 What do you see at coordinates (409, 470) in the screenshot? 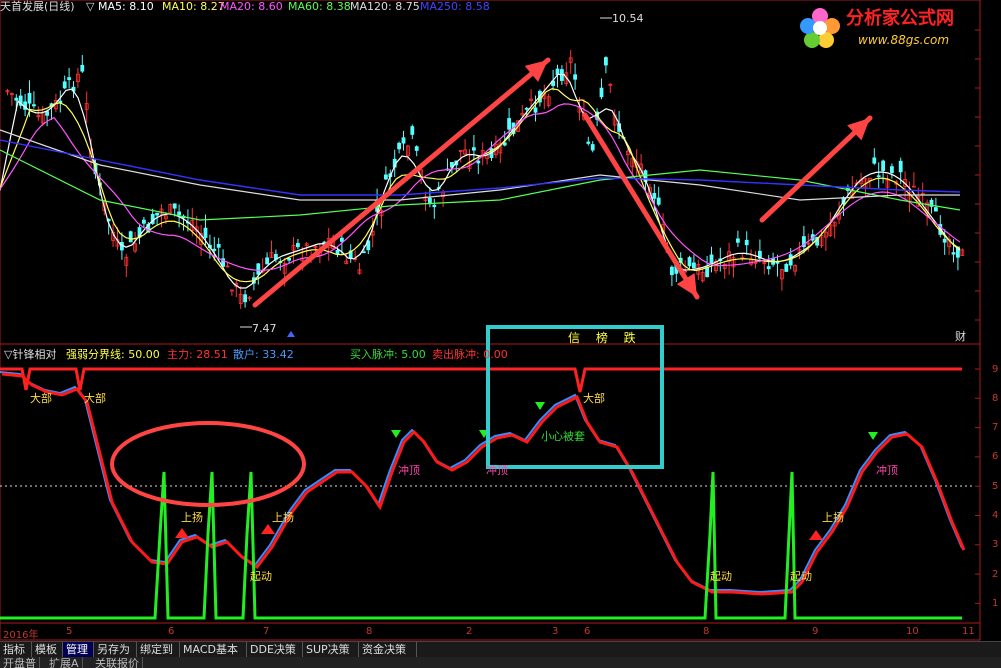
I see `chongding-label-1: 冲顶` at bounding box center [409, 470].